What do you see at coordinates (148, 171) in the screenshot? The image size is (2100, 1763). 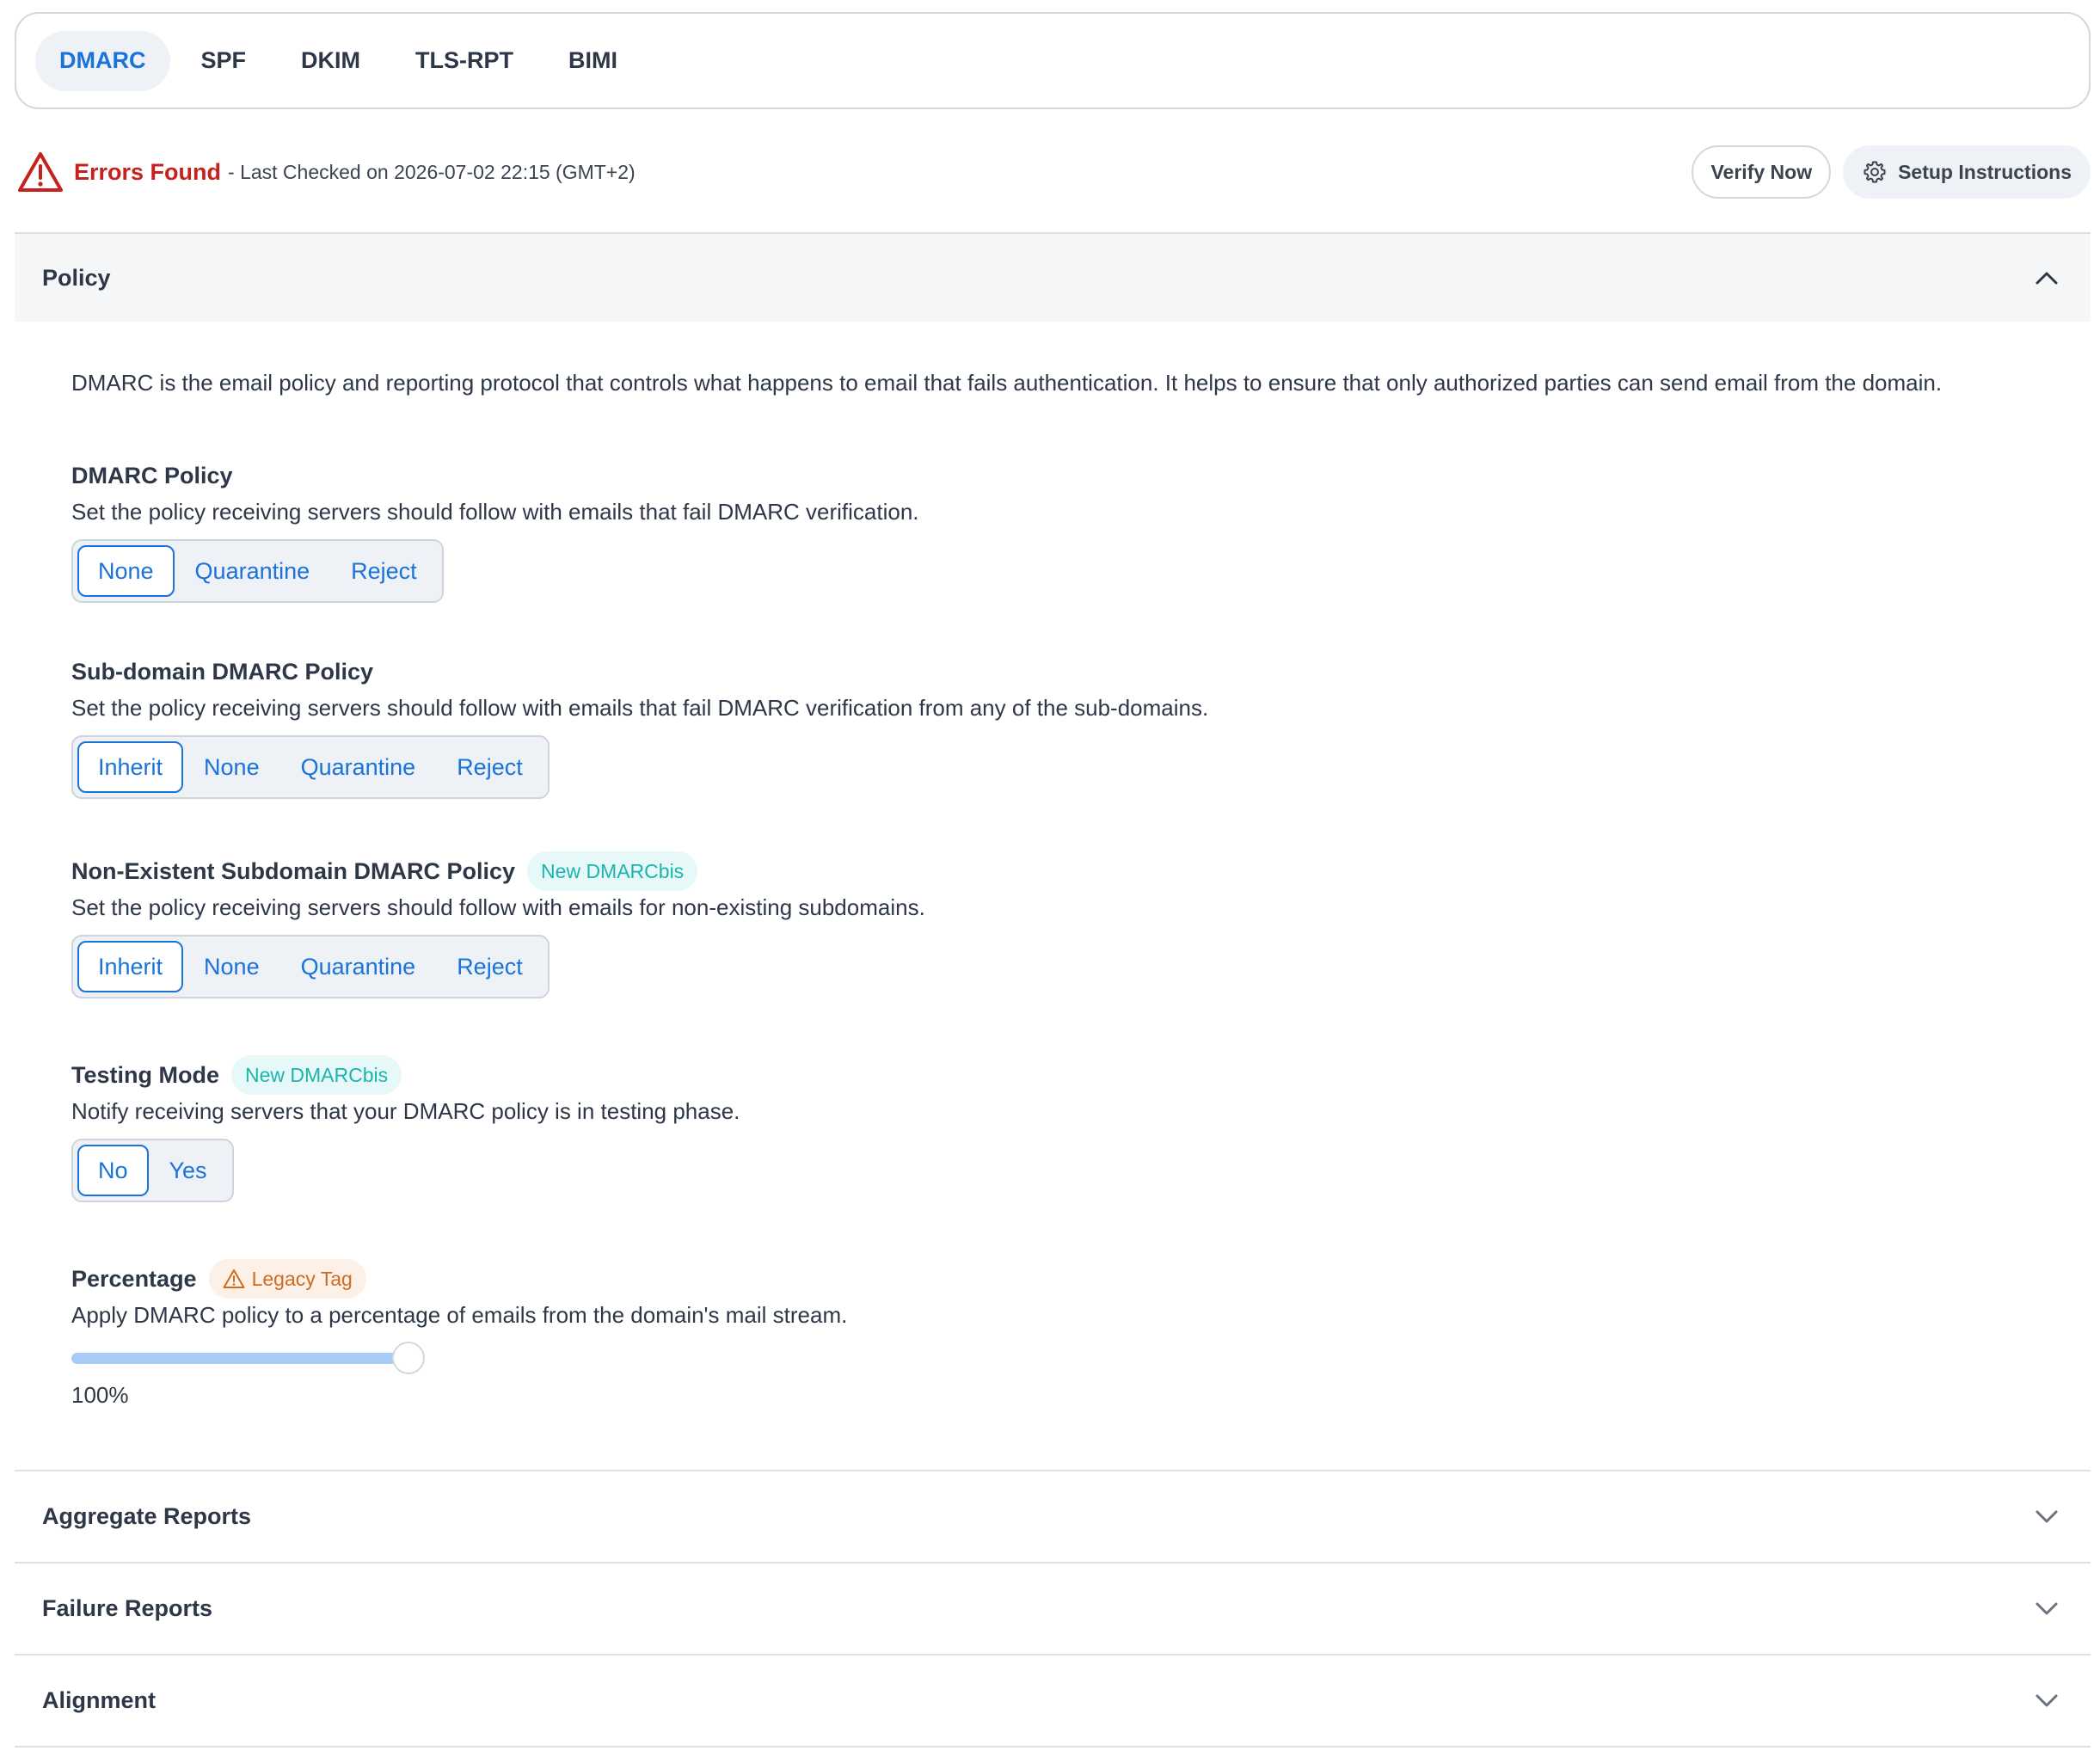 I see `status-label: Errors Found` at bounding box center [148, 171].